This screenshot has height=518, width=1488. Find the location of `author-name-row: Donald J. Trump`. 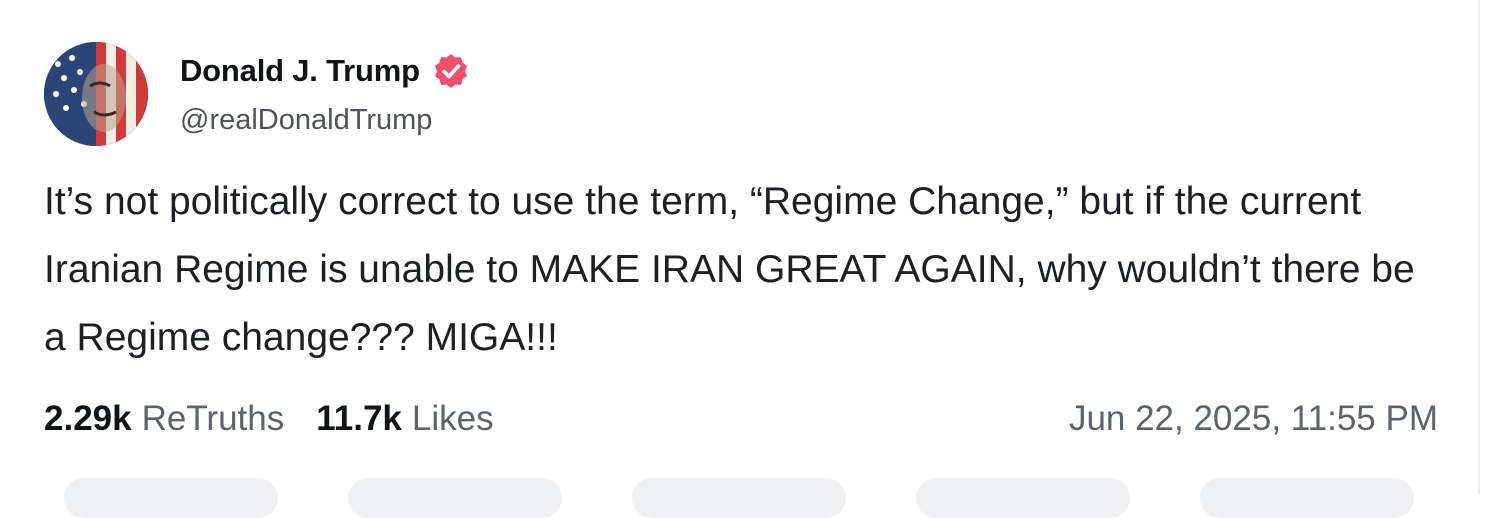

author-name-row: Donald J. Trump is located at coordinates (325, 71).